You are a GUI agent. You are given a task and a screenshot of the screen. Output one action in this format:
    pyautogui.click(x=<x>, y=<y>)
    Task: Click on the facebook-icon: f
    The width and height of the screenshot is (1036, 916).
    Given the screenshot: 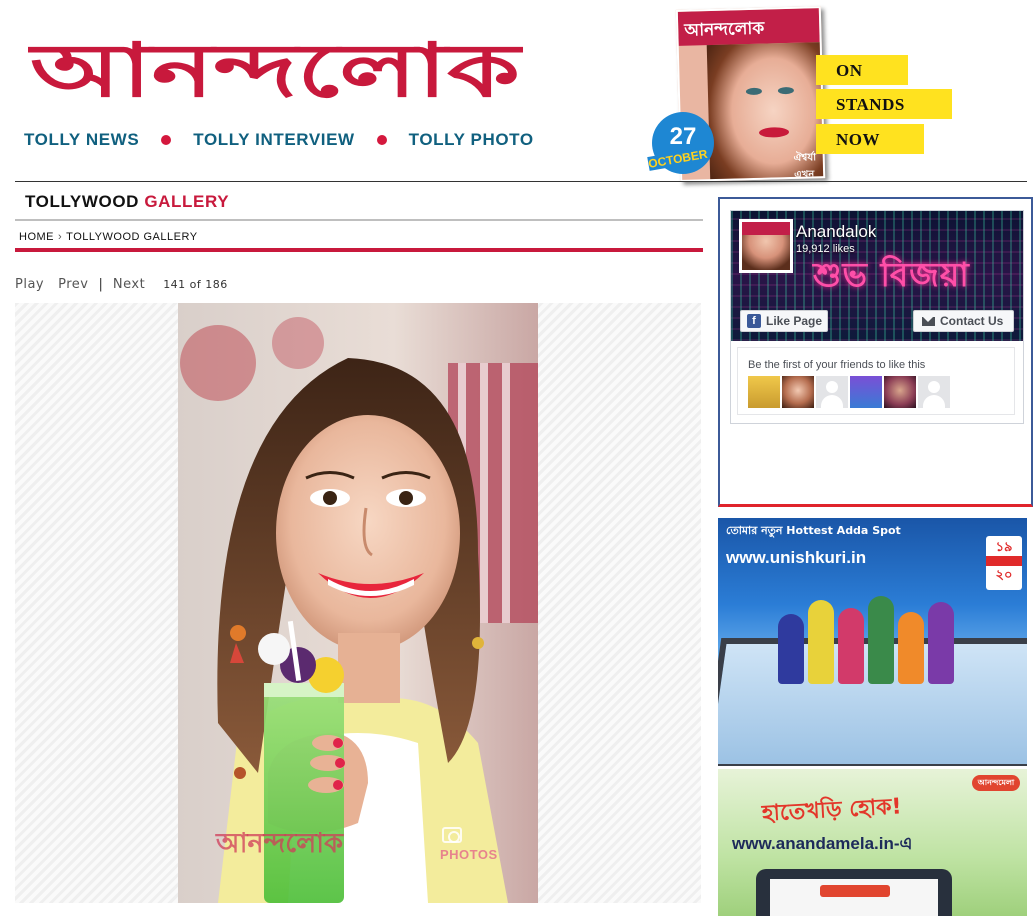 What is the action you would take?
    pyautogui.click(x=754, y=321)
    